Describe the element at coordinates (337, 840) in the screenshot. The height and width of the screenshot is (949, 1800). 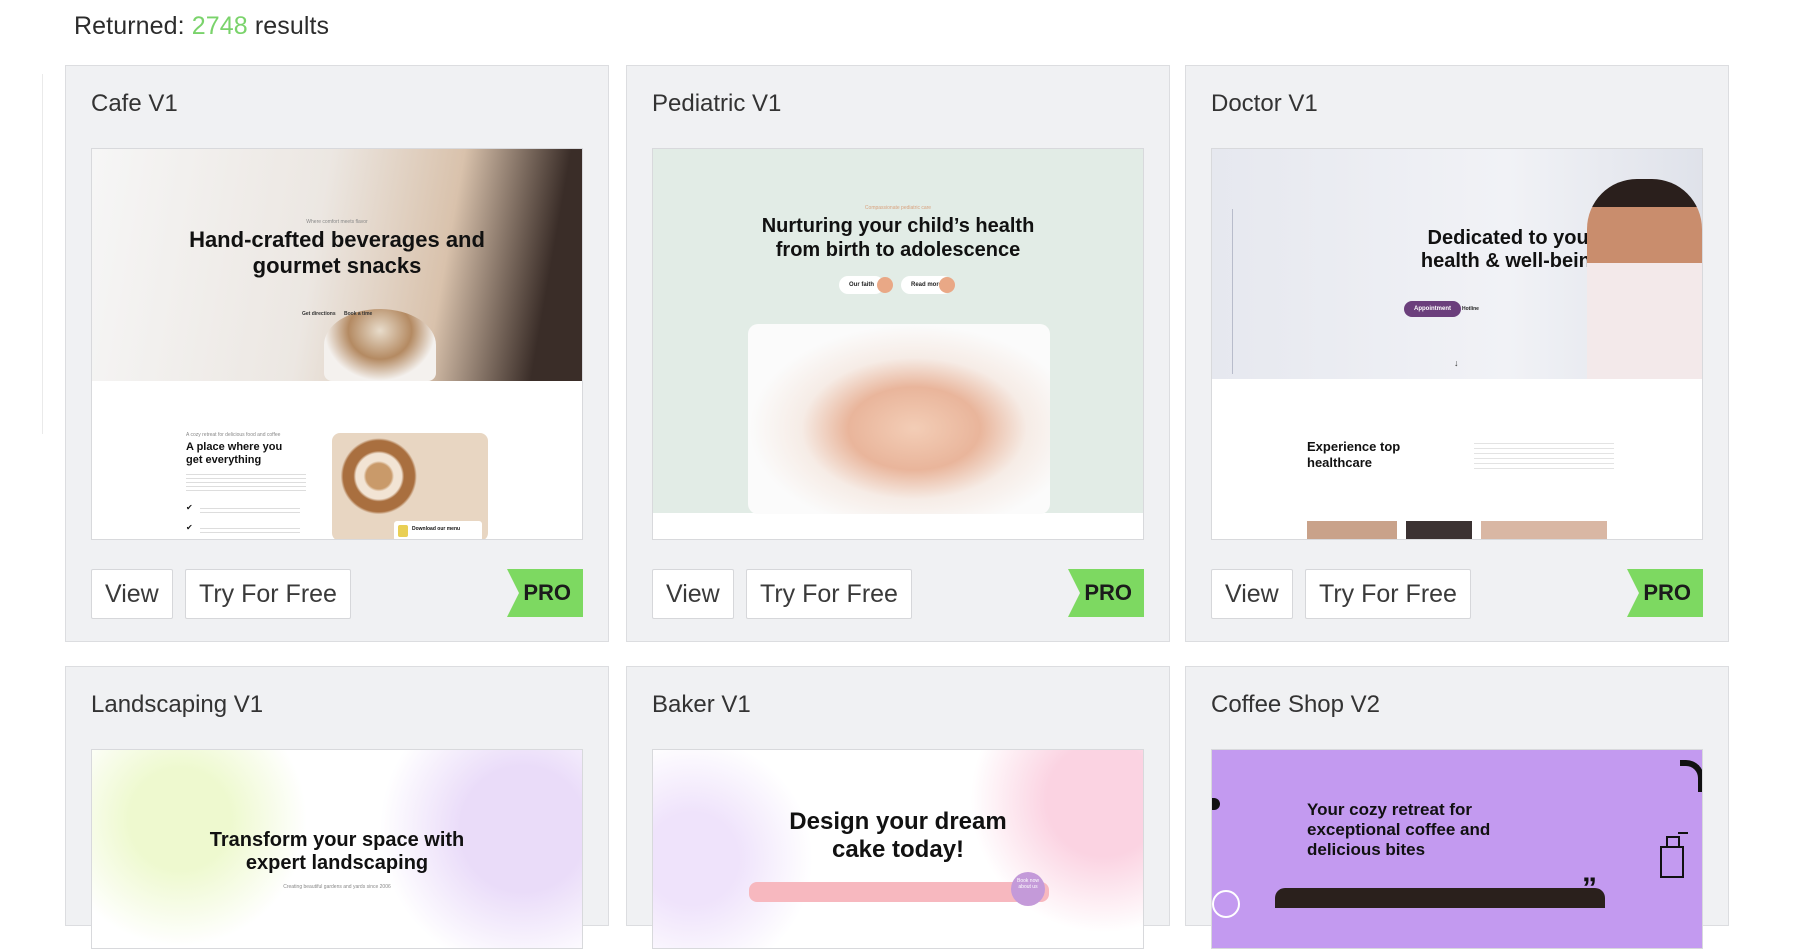
I see `thumb-headline: Transform your space with` at that location.